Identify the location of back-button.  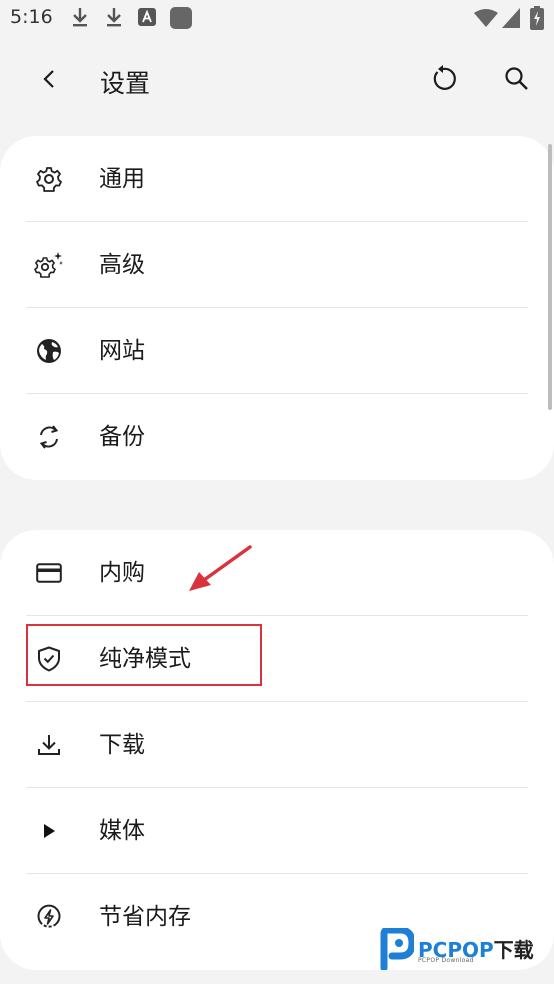
(49, 81).